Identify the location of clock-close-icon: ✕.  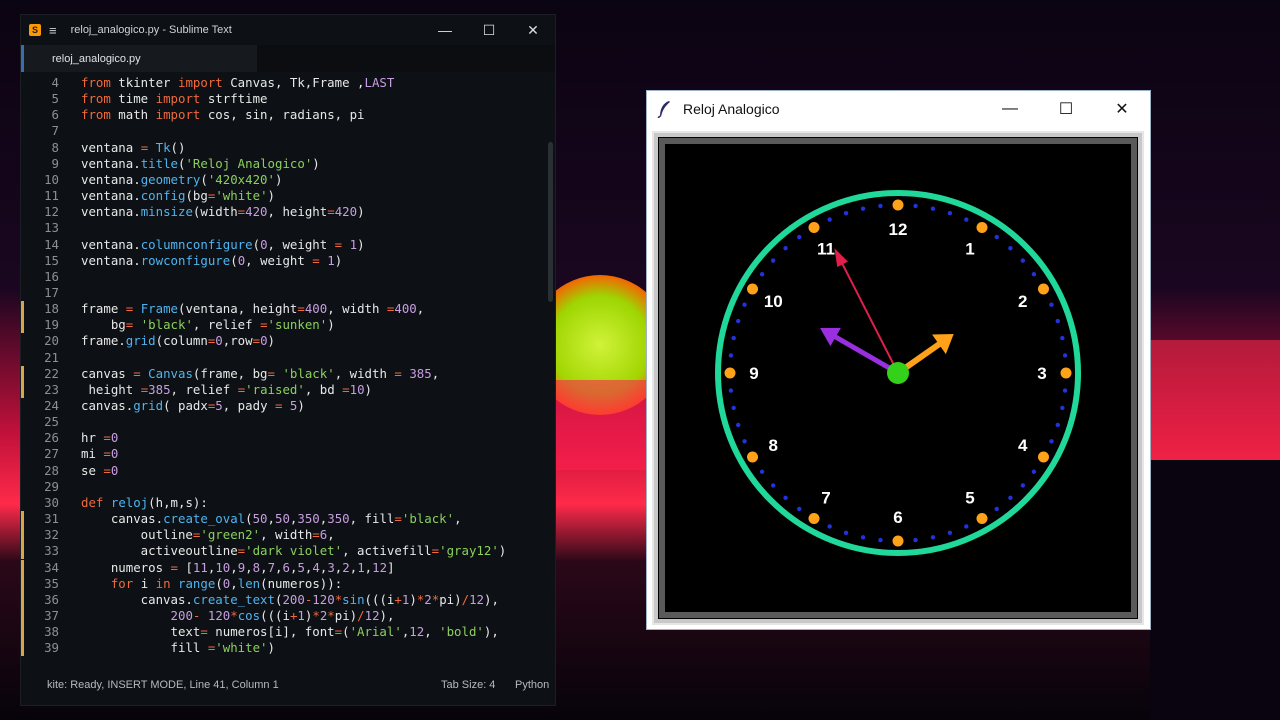
(1122, 108).